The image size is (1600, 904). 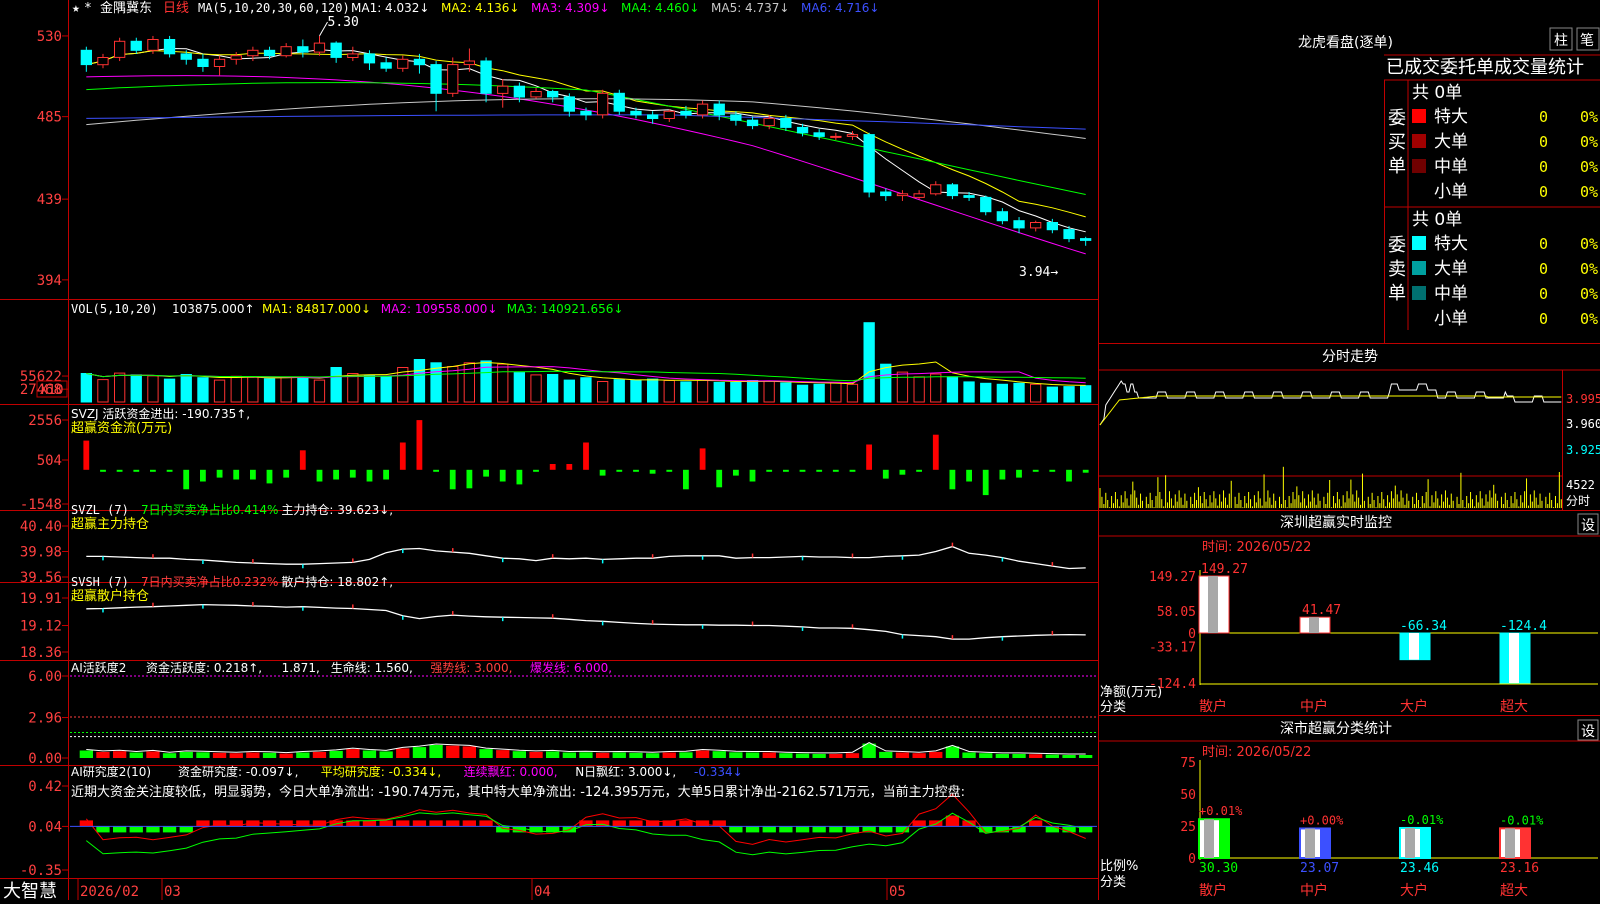 I want to click on period-label: 日线, so click(x=176, y=8).